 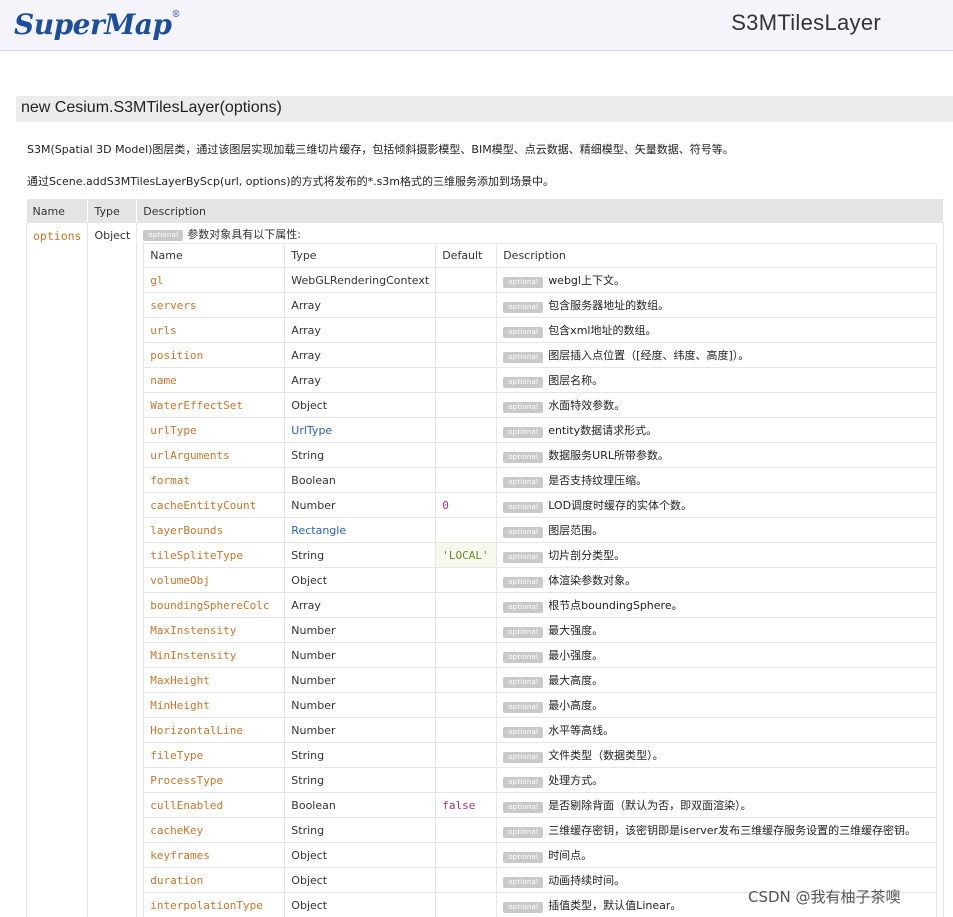 I want to click on property-name: boundingSphereColc, so click(x=214, y=605).